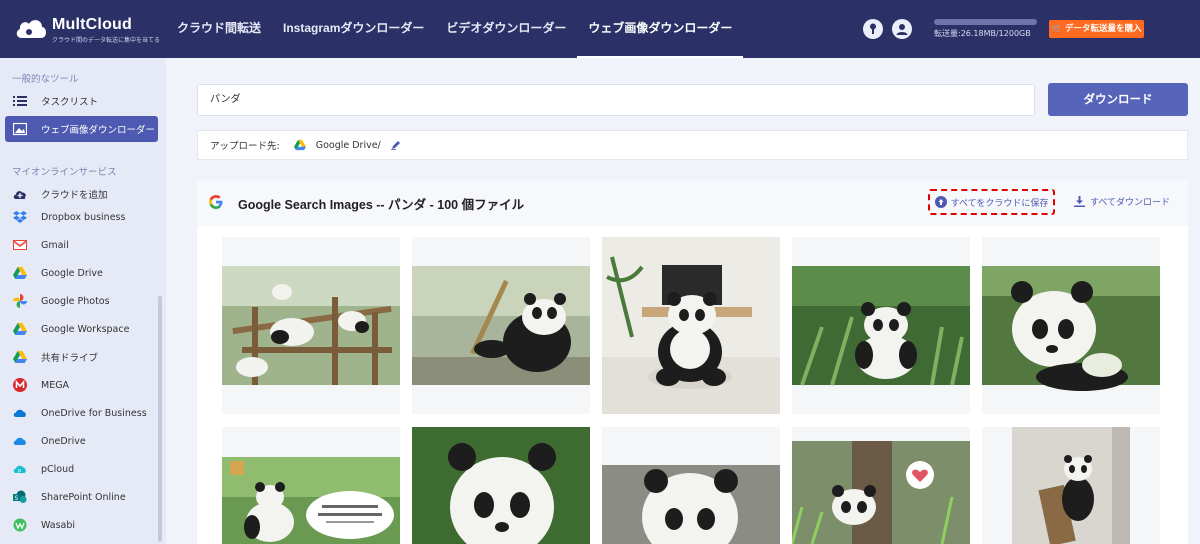 This screenshot has width=1200, height=544. Describe the element at coordinates (1130, 203) in the screenshot. I see `download-all-label: すべてダウンロード` at that location.